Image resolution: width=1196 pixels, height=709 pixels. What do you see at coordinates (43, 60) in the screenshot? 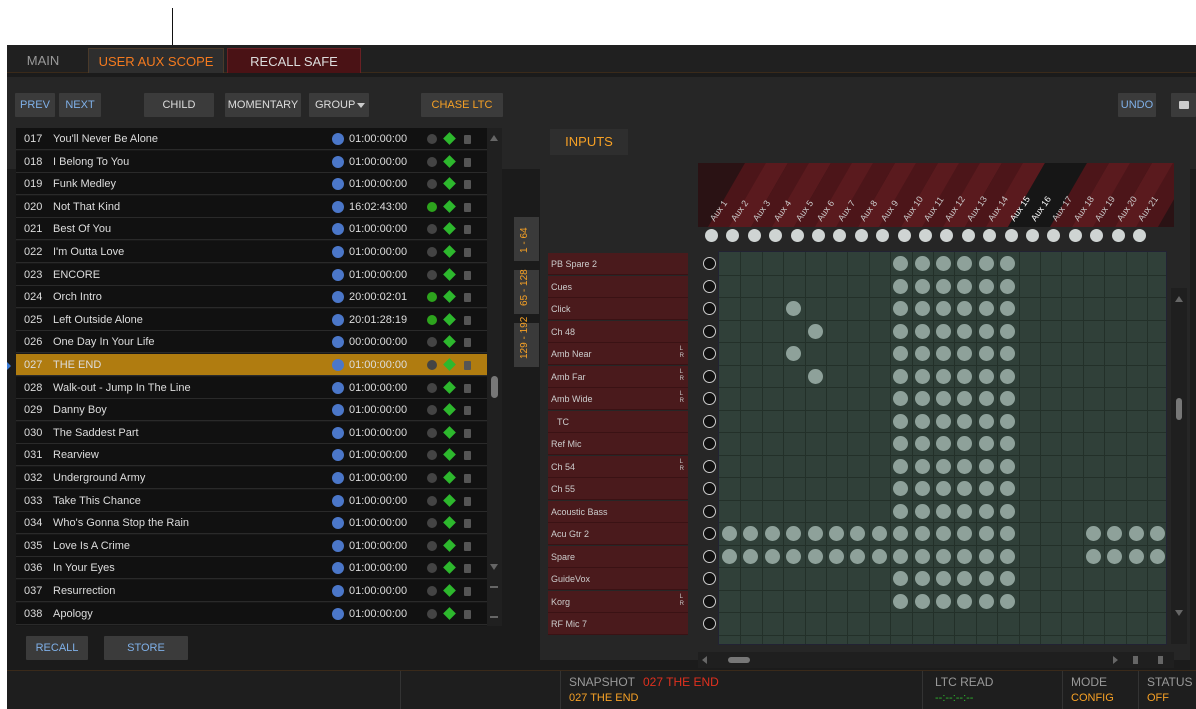
I see `tab-main: MAIN` at bounding box center [43, 60].